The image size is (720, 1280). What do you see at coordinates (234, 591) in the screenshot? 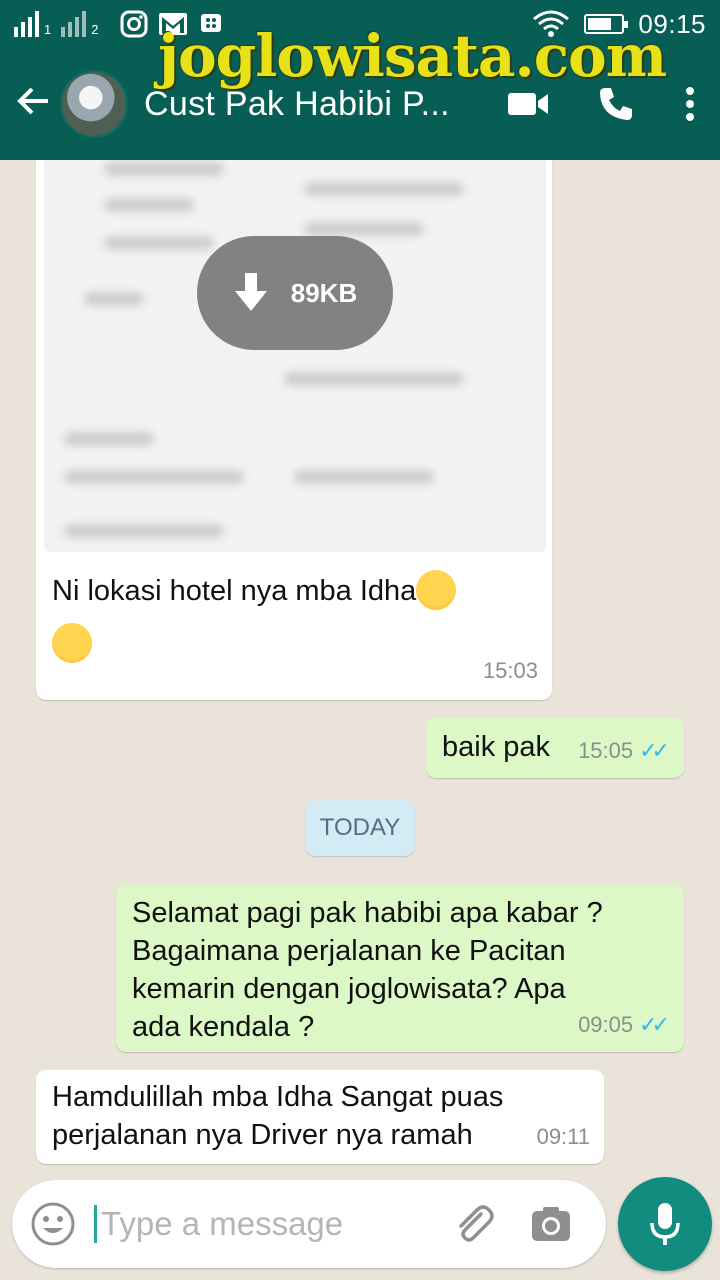
I see `message-caption: Ni lokasi hotel nya mba Idha` at bounding box center [234, 591].